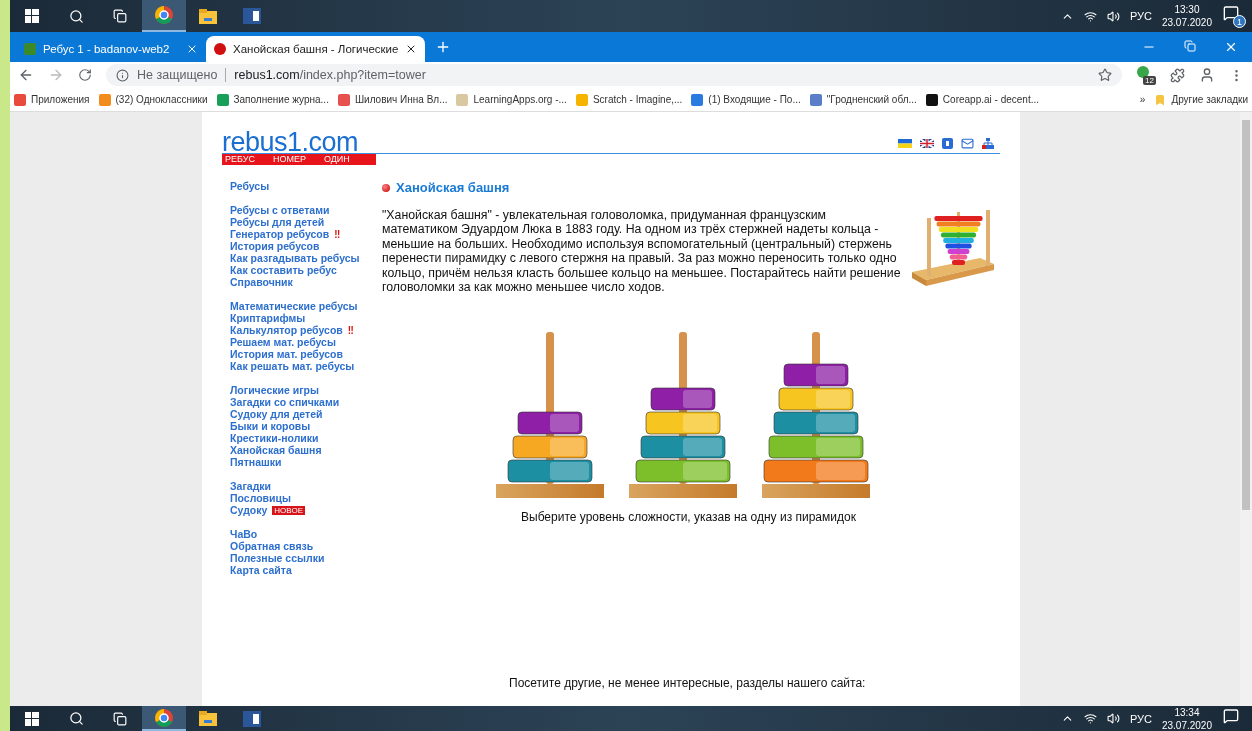 Image resolution: width=1252 pixels, height=731 pixels. I want to click on british-flag-icon, so click(927, 143).